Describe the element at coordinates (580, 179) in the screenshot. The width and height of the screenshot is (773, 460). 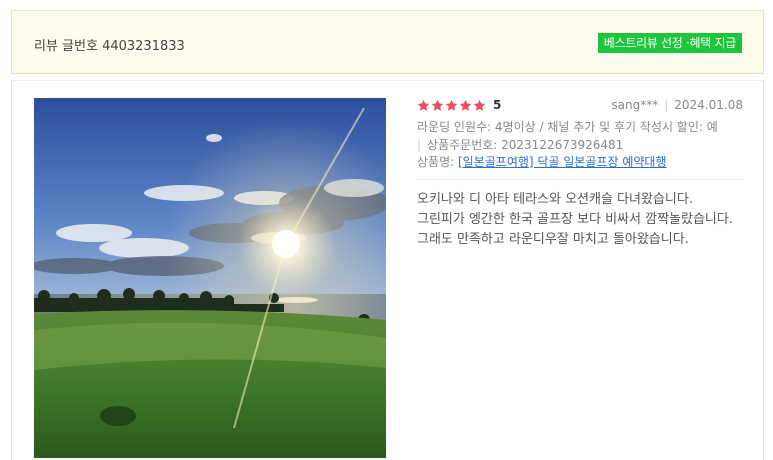
I see `divider` at that location.